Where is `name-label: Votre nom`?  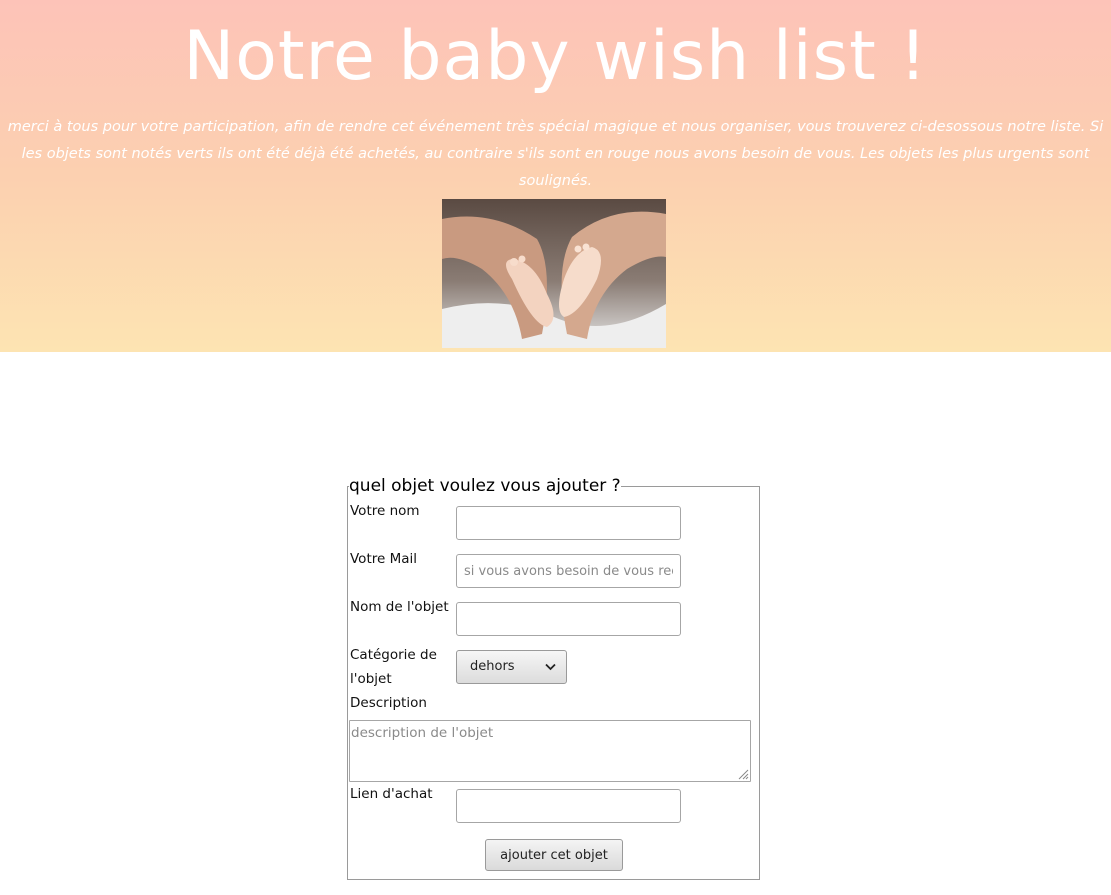 name-label: Votre nom is located at coordinates (385, 511).